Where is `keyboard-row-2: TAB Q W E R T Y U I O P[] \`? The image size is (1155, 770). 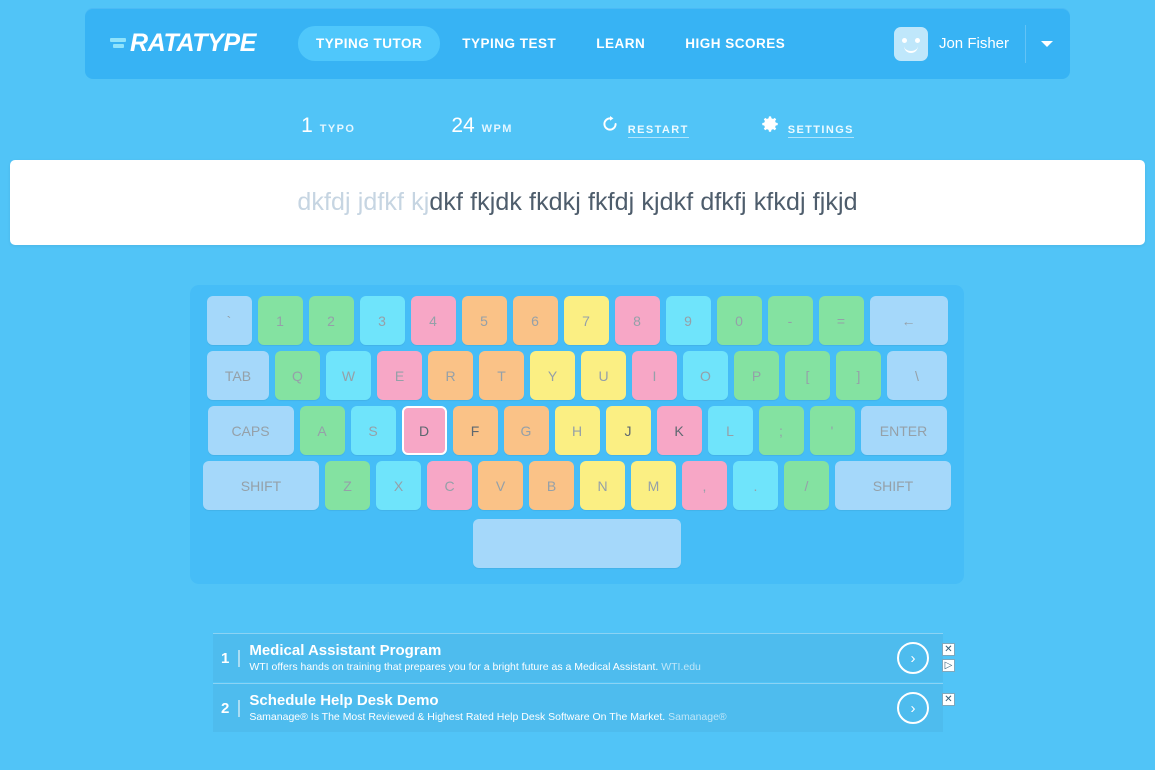
keyboard-row-2: TAB Q W E R T Y U I O P[] \ is located at coordinates (577, 375).